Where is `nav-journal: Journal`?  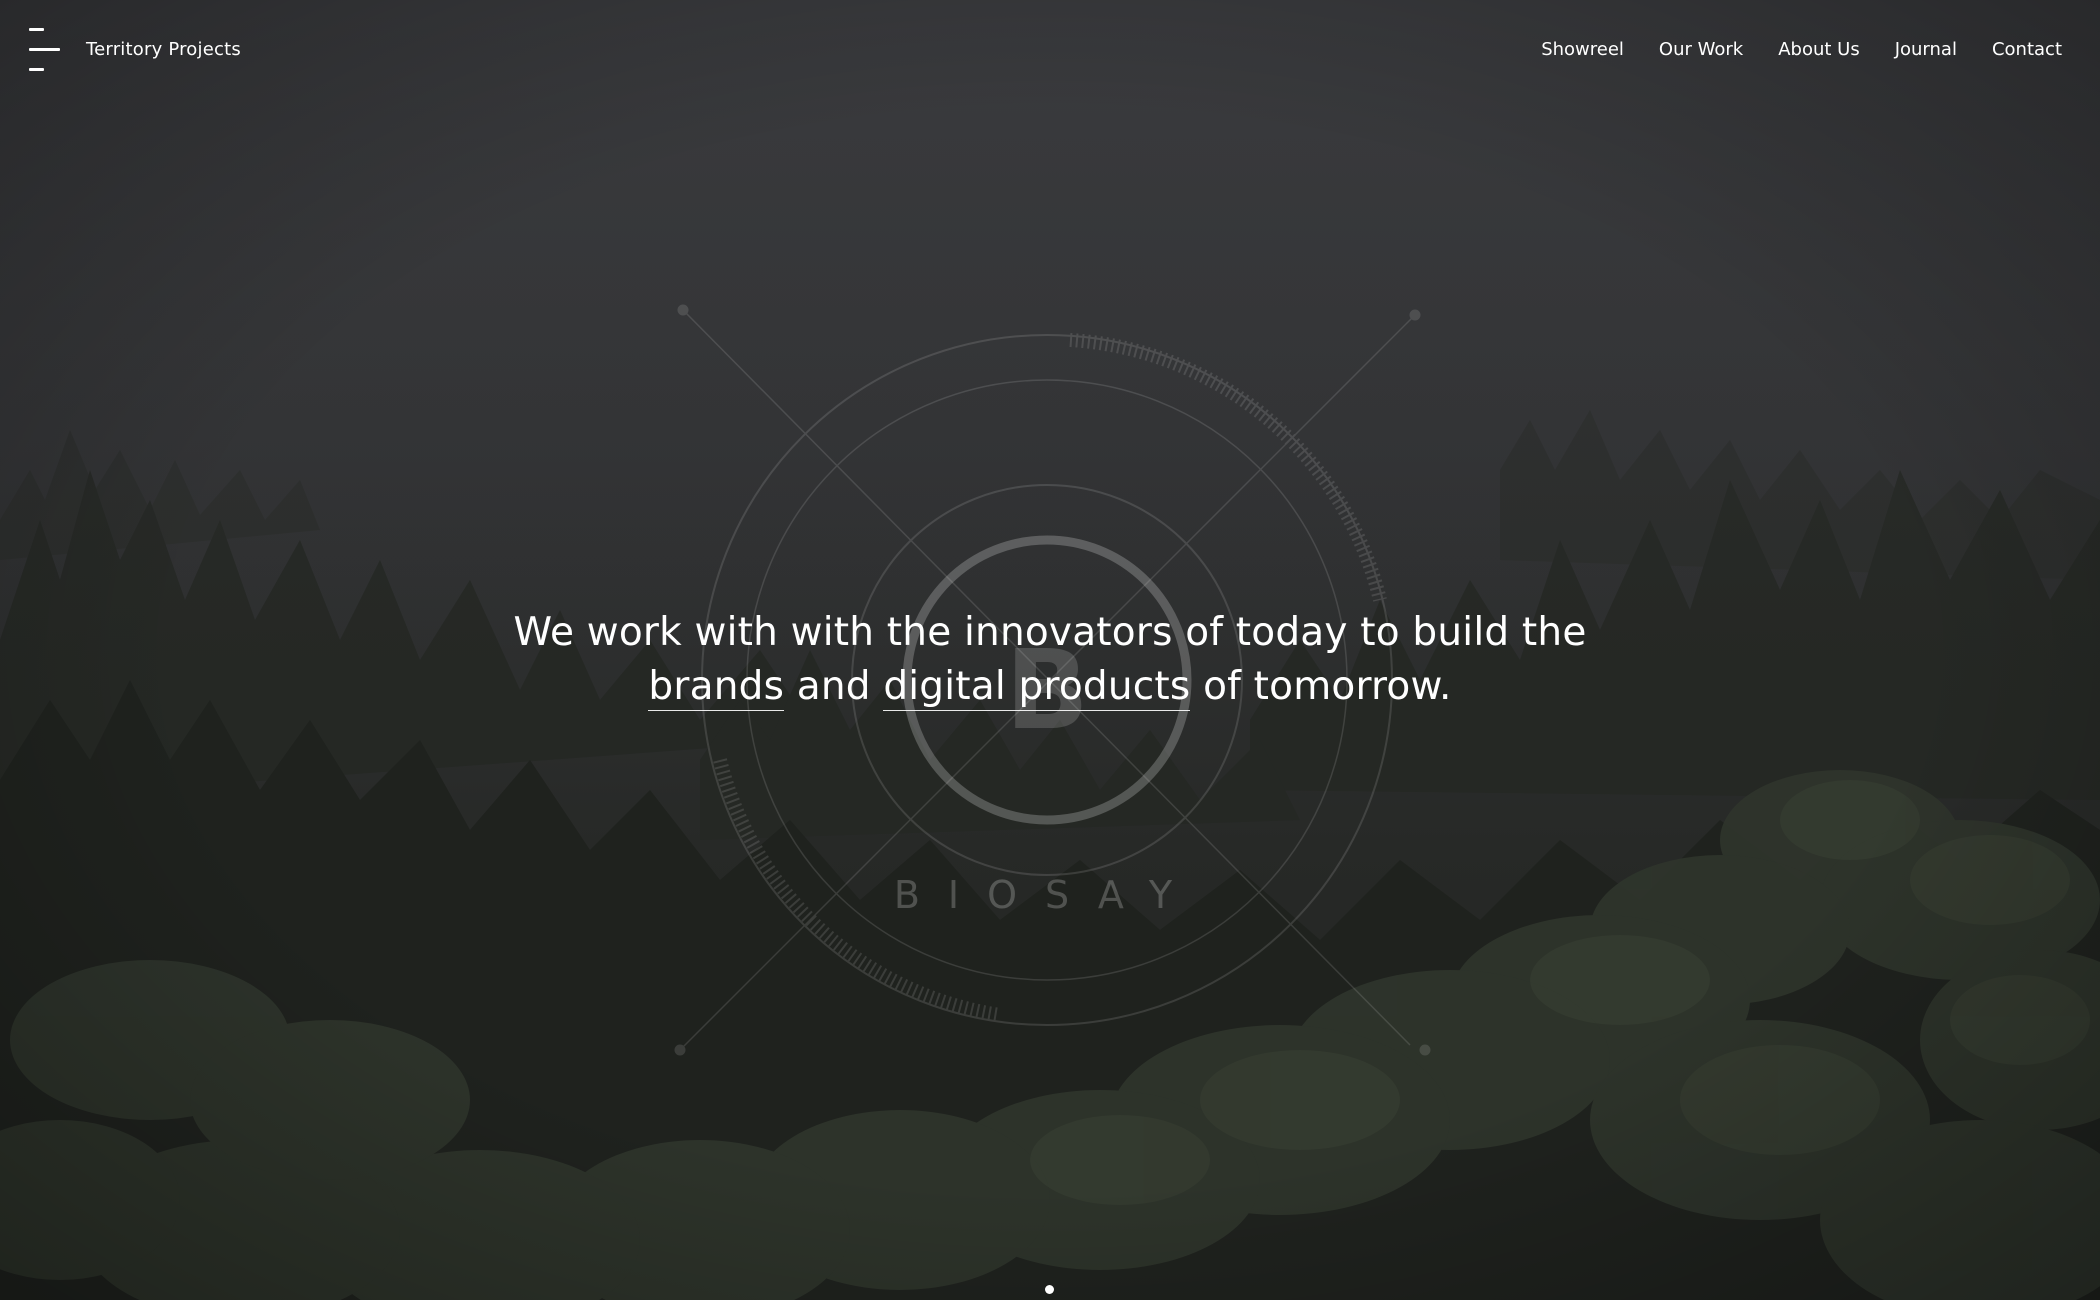
nav-journal: Journal is located at coordinates (1926, 50).